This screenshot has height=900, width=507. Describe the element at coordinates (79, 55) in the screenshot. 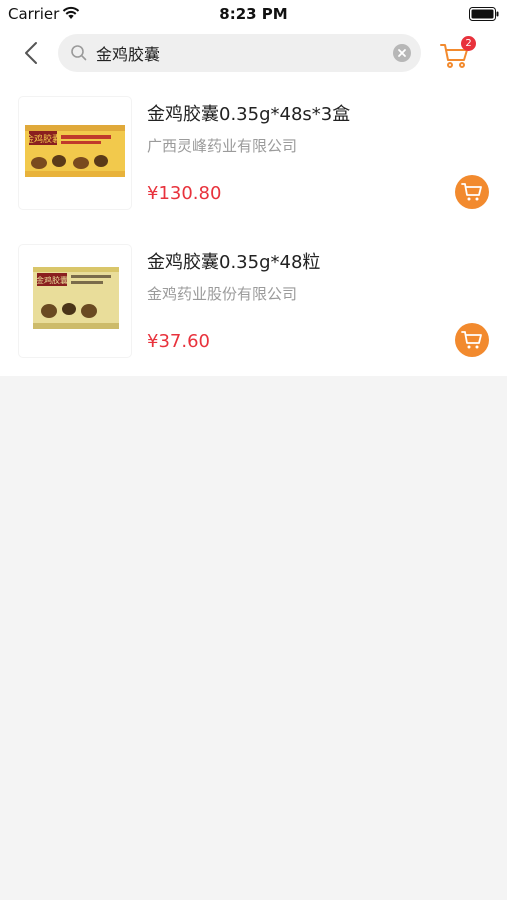

I see `search-icon` at that location.